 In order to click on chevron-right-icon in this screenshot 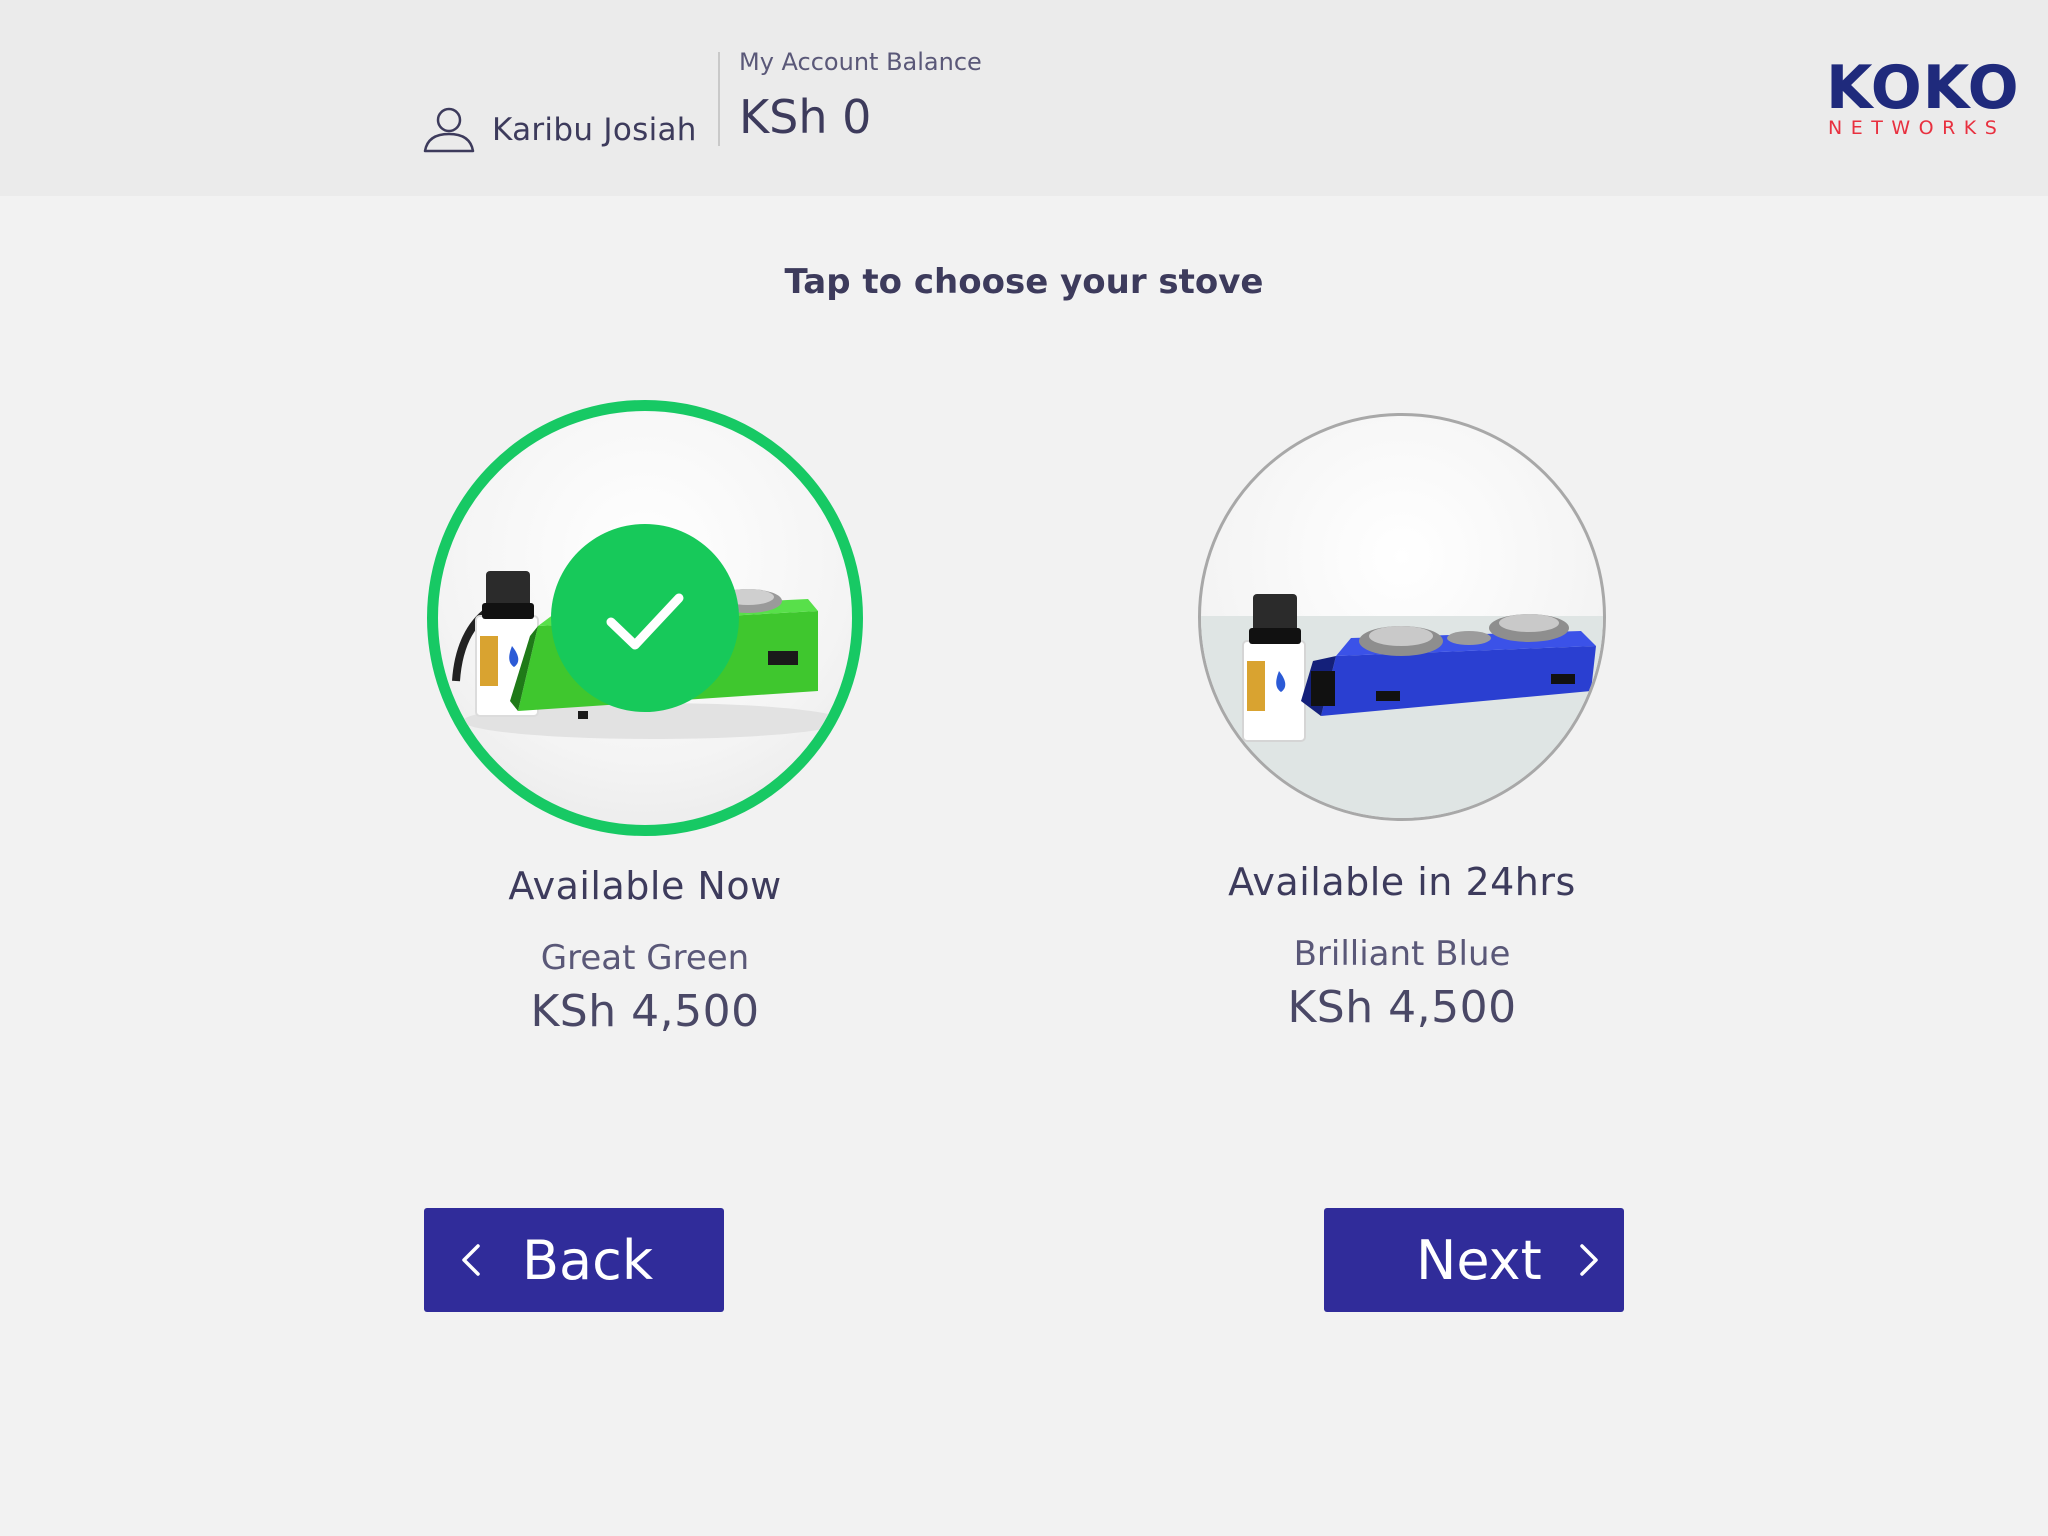, I will do `click(1589, 1260)`.